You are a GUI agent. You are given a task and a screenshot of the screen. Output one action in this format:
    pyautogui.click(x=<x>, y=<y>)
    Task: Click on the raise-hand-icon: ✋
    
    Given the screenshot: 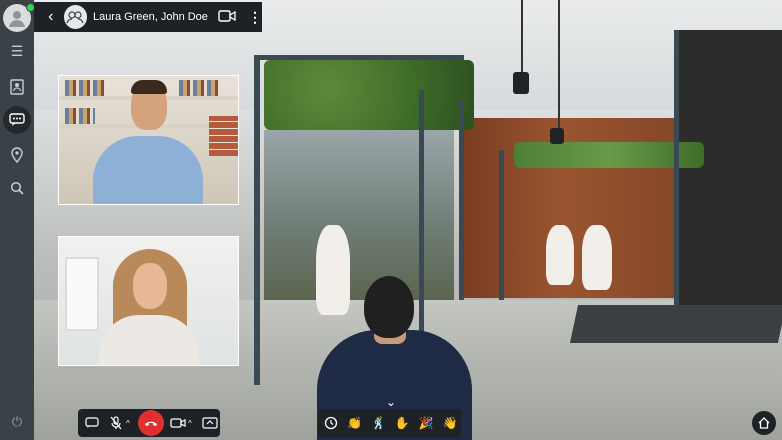 What is the action you would take?
    pyautogui.click(x=402, y=423)
    